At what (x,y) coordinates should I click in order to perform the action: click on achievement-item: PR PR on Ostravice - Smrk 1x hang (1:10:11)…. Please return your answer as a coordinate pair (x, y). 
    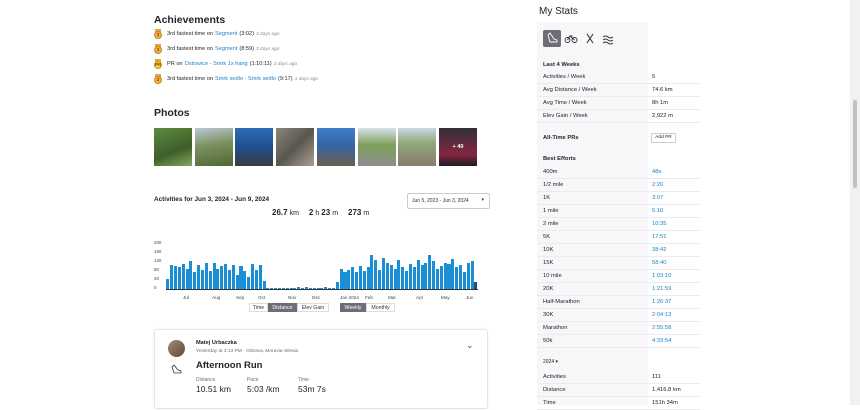
    Looking at the image, I should click on (225, 64).